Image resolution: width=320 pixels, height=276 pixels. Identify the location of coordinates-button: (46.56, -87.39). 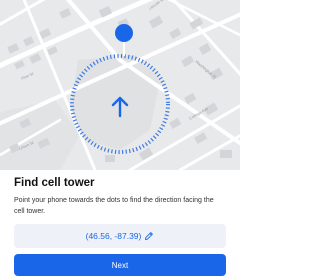
(120, 236).